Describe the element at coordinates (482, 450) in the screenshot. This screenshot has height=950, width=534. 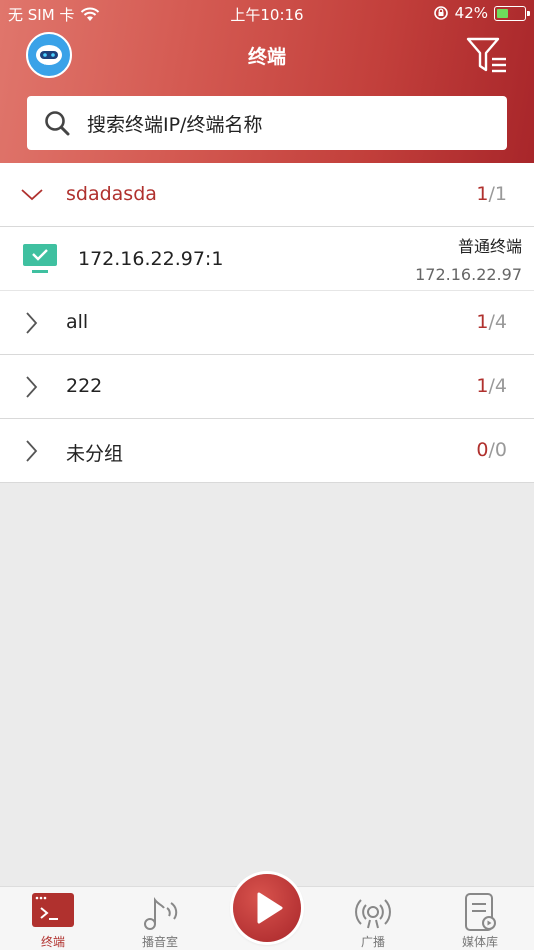
I see `group-online-count: 0` at that location.